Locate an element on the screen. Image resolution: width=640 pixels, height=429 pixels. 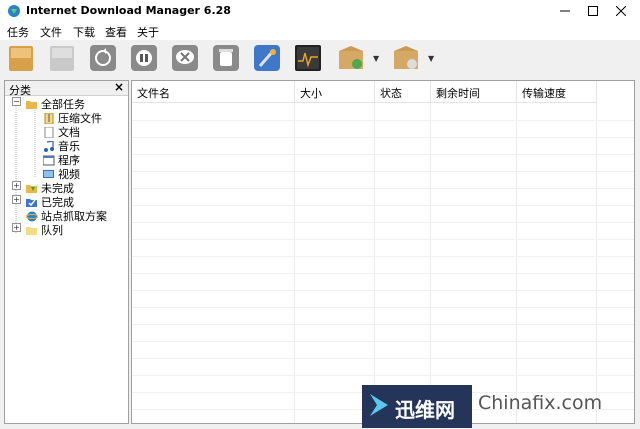
close-icon is located at coordinates (621, 11).